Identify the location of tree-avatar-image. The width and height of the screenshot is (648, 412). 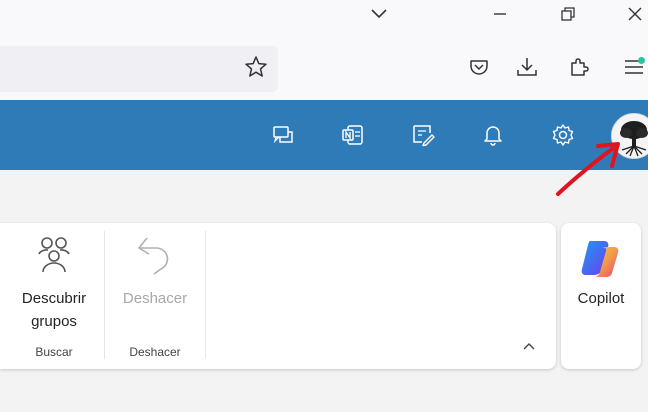
(630, 136).